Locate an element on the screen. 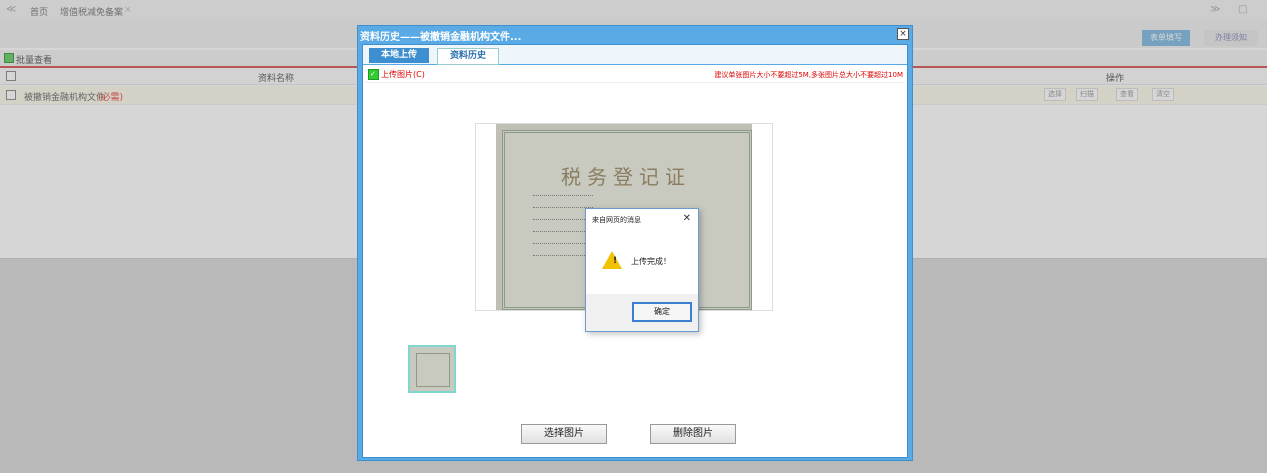 The height and width of the screenshot is (473, 1267). tab-history: 资料历史 is located at coordinates (468, 56).